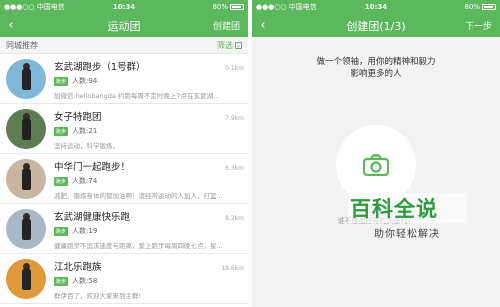 Image resolution: width=500 pixels, height=307 pixels. I want to click on group-meta-row: 跑步 人数:21, so click(149, 131).